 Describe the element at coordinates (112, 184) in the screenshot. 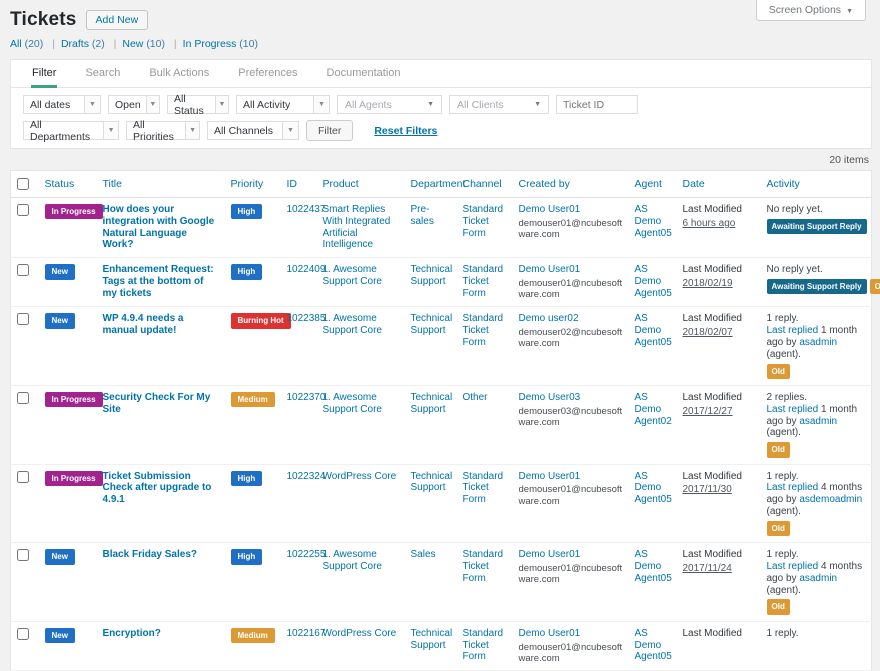

I see `header-title: Title` at that location.